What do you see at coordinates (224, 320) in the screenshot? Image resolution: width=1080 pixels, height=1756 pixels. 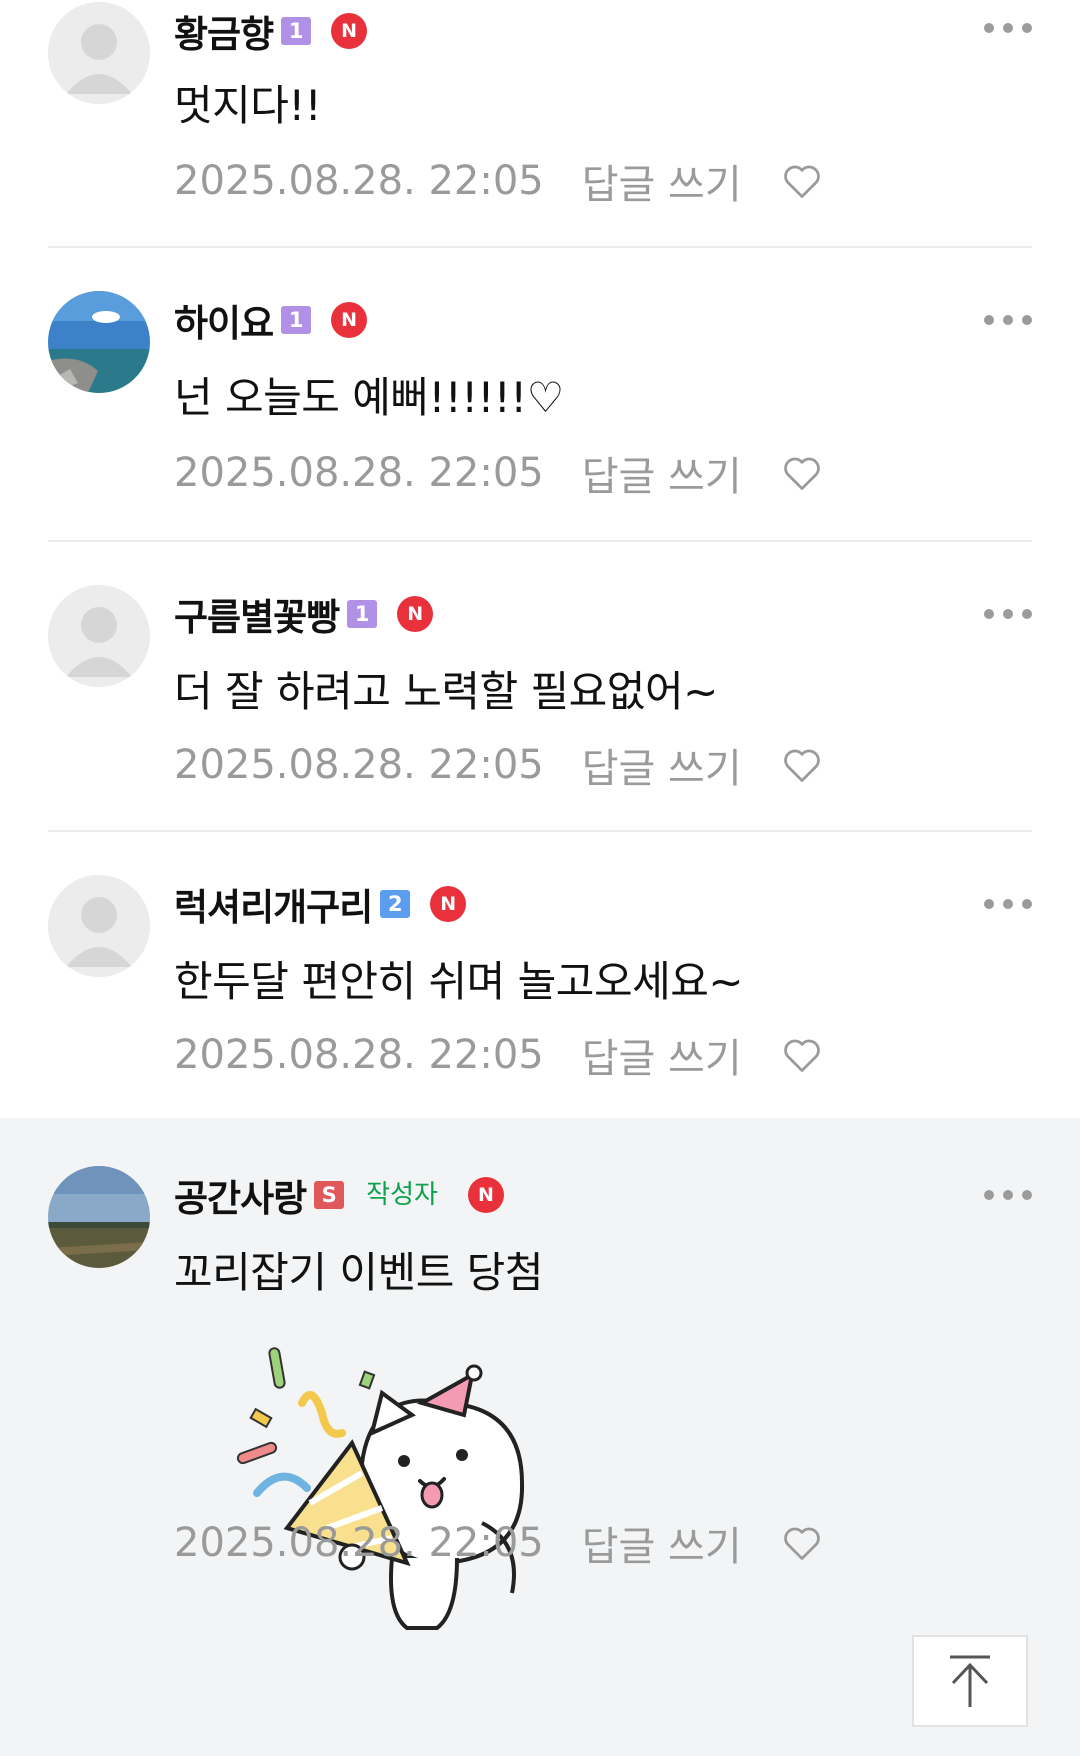 I see `nickname: 하이요` at bounding box center [224, 320].